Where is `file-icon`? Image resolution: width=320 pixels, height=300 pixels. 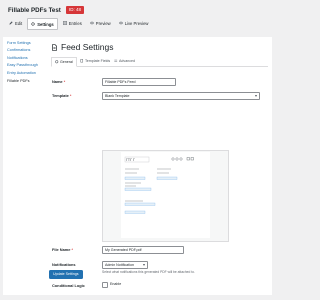
file-icon is located at coordinates (82, 61).